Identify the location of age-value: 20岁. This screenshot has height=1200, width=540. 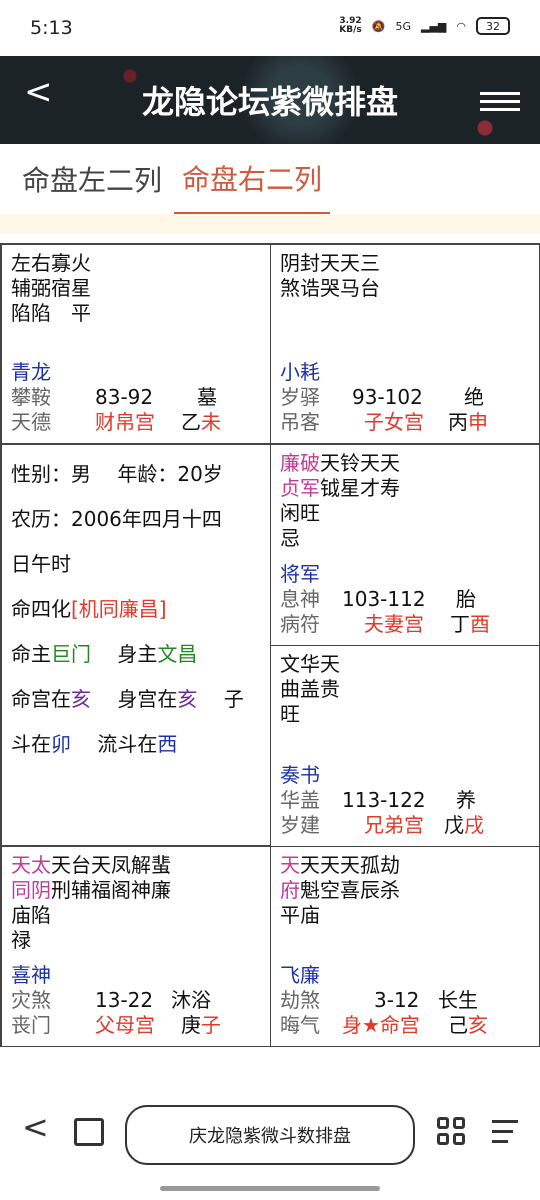
(200, 474).